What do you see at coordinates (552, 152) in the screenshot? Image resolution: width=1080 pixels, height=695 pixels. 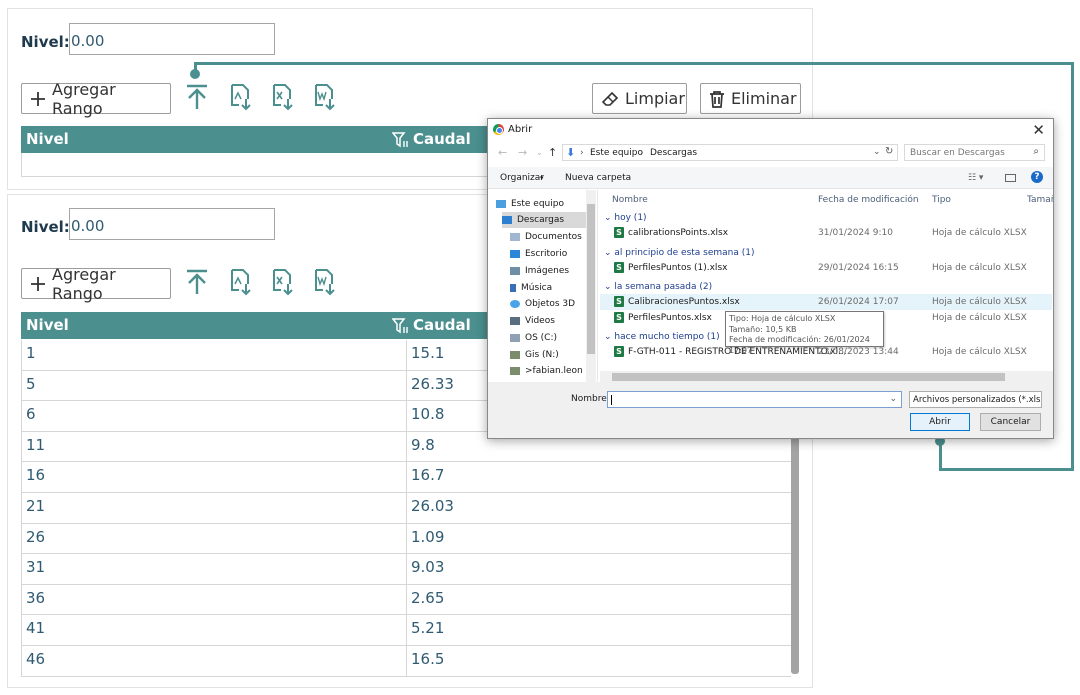 I see `up-arrow-icon: ↑` at bounding box center [552, 152].